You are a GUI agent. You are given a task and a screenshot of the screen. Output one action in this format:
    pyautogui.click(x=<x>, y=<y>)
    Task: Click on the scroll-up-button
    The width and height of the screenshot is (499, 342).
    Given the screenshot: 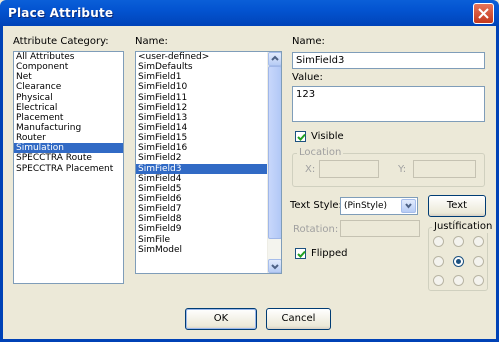 What is the action you would take?
    pyautogui.click(x=274, y=59)
    